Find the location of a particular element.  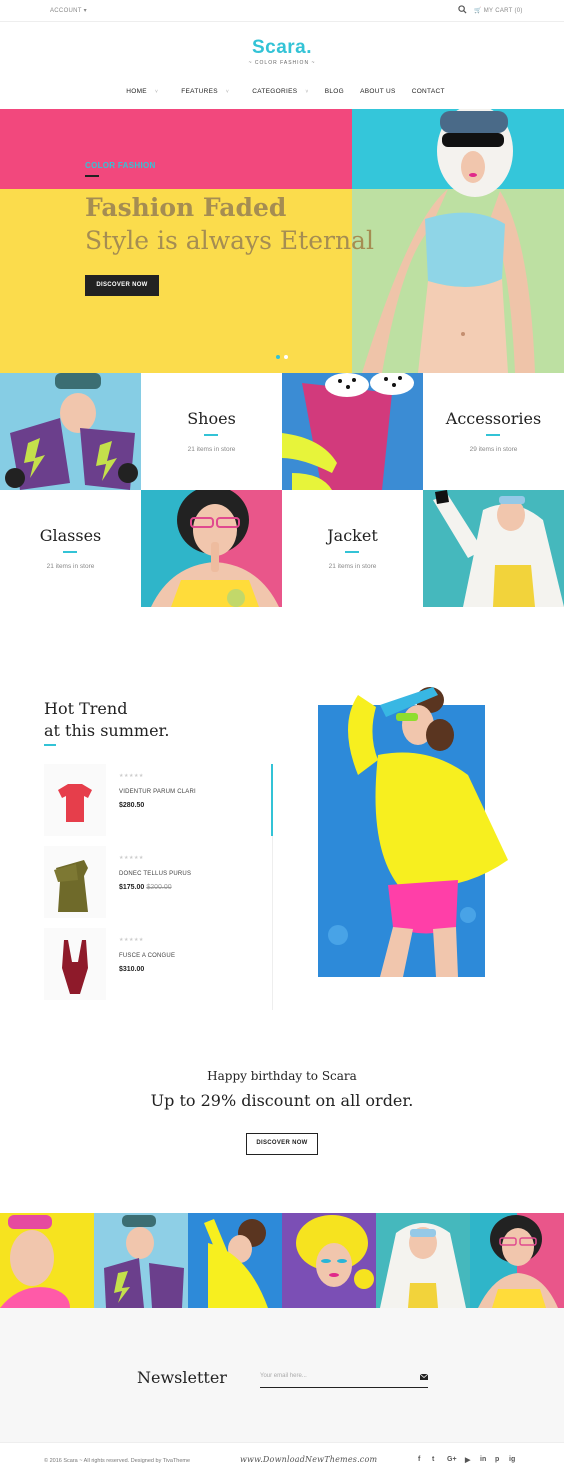

hero-discover-button: DISCOVER NOW is located at coordinates (122, 285).